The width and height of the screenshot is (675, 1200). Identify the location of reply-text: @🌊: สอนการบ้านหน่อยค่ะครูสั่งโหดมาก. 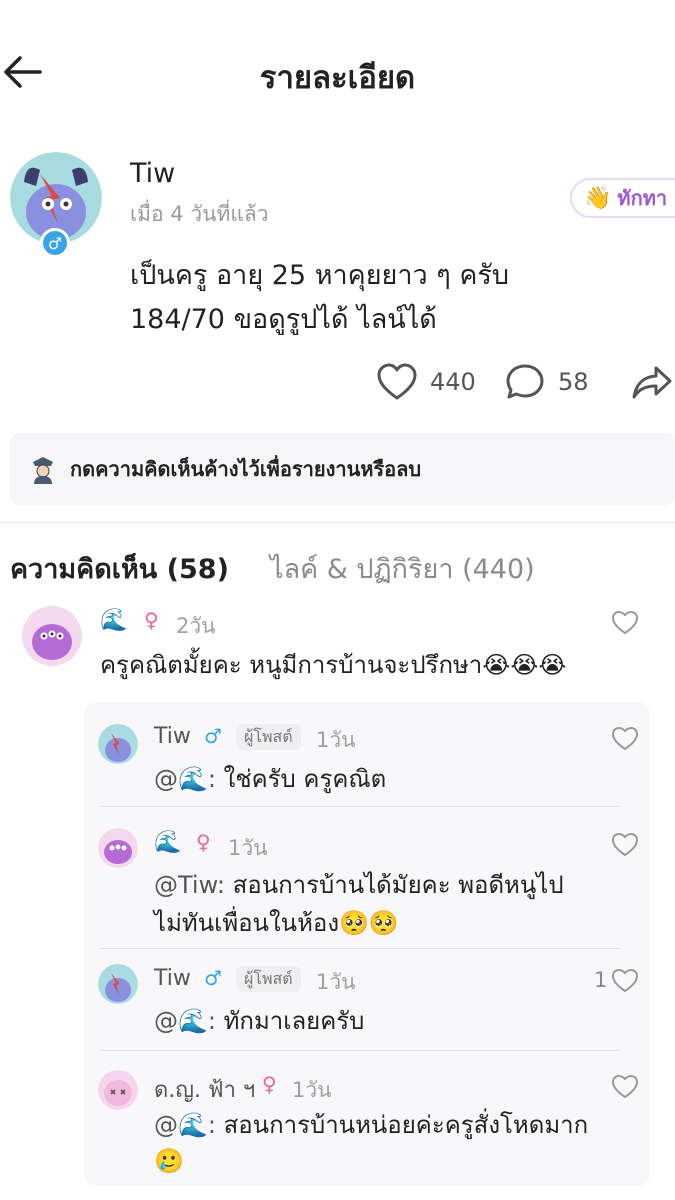
(371, 1125).